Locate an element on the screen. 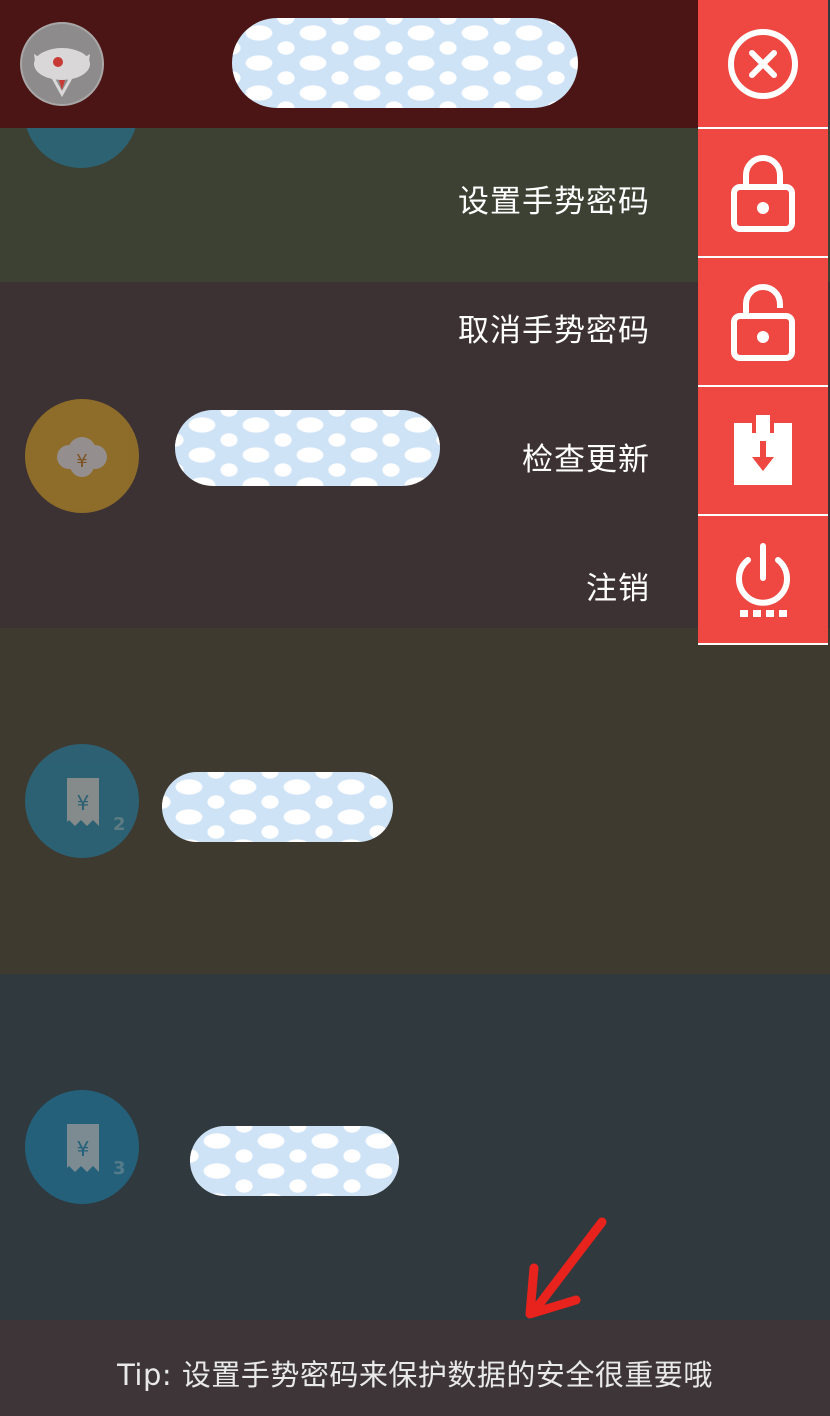 The height and width of the screenshot is (1416, 830). logout-button is located at coordinates (763, 579).